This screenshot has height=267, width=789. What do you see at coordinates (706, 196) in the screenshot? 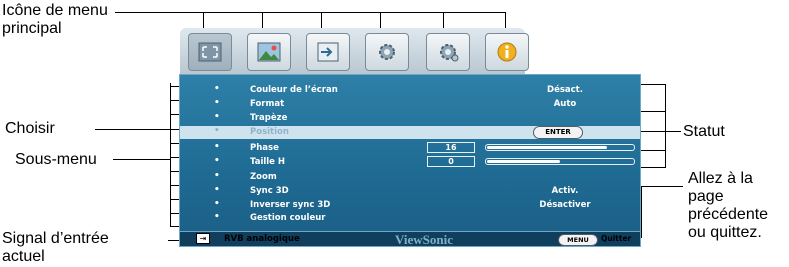
I see `callout-back-line2: page` at bounding box center [706, 196].